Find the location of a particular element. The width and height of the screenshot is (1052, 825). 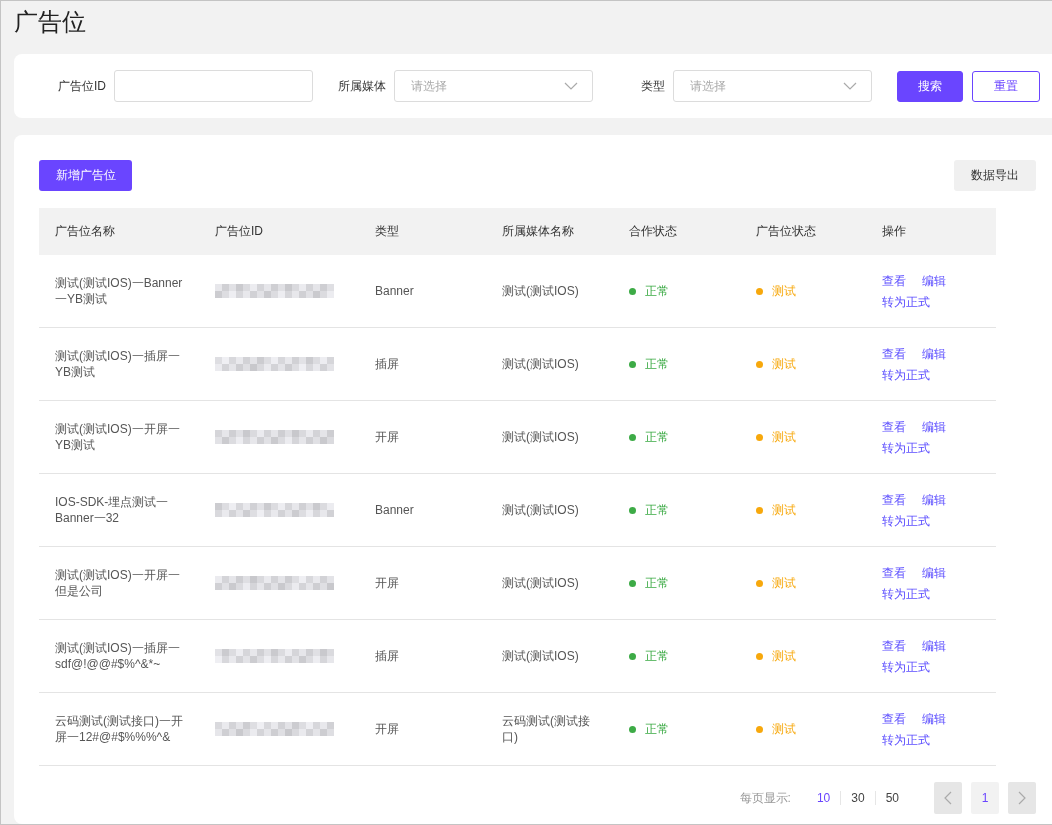

column-header: 操作 is located at coordinates (931, 231).